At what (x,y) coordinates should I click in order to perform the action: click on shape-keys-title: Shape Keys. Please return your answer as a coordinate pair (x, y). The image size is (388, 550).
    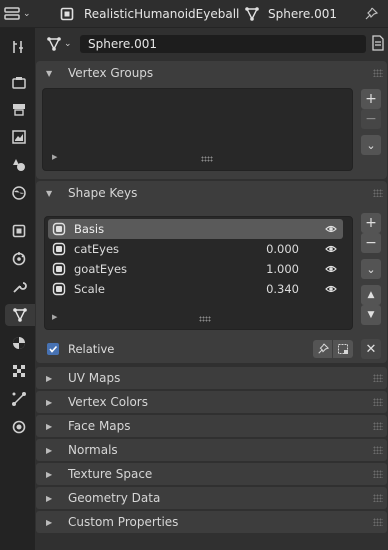
    Looking at the image, I should click on (103, 193).